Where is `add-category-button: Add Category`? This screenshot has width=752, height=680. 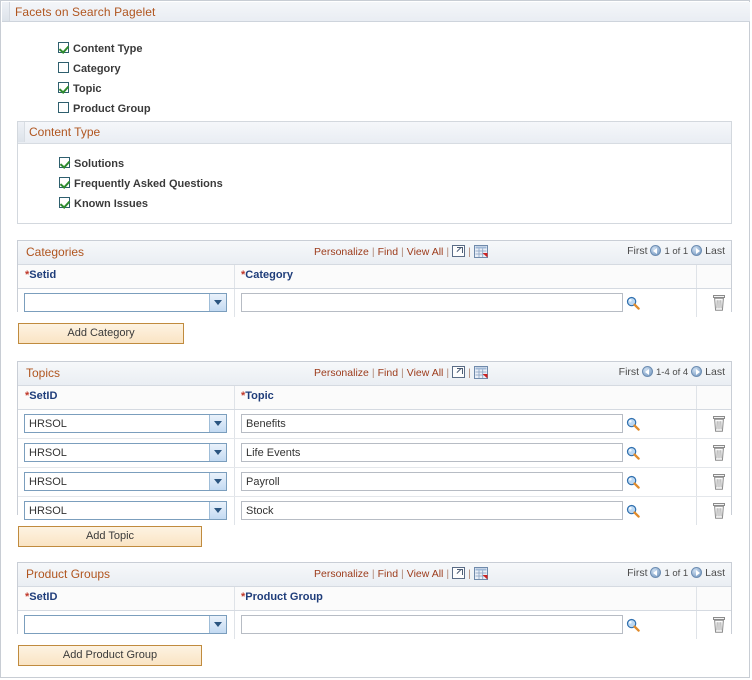 add-category-button: Add Category is located at coordinates (101, 333).